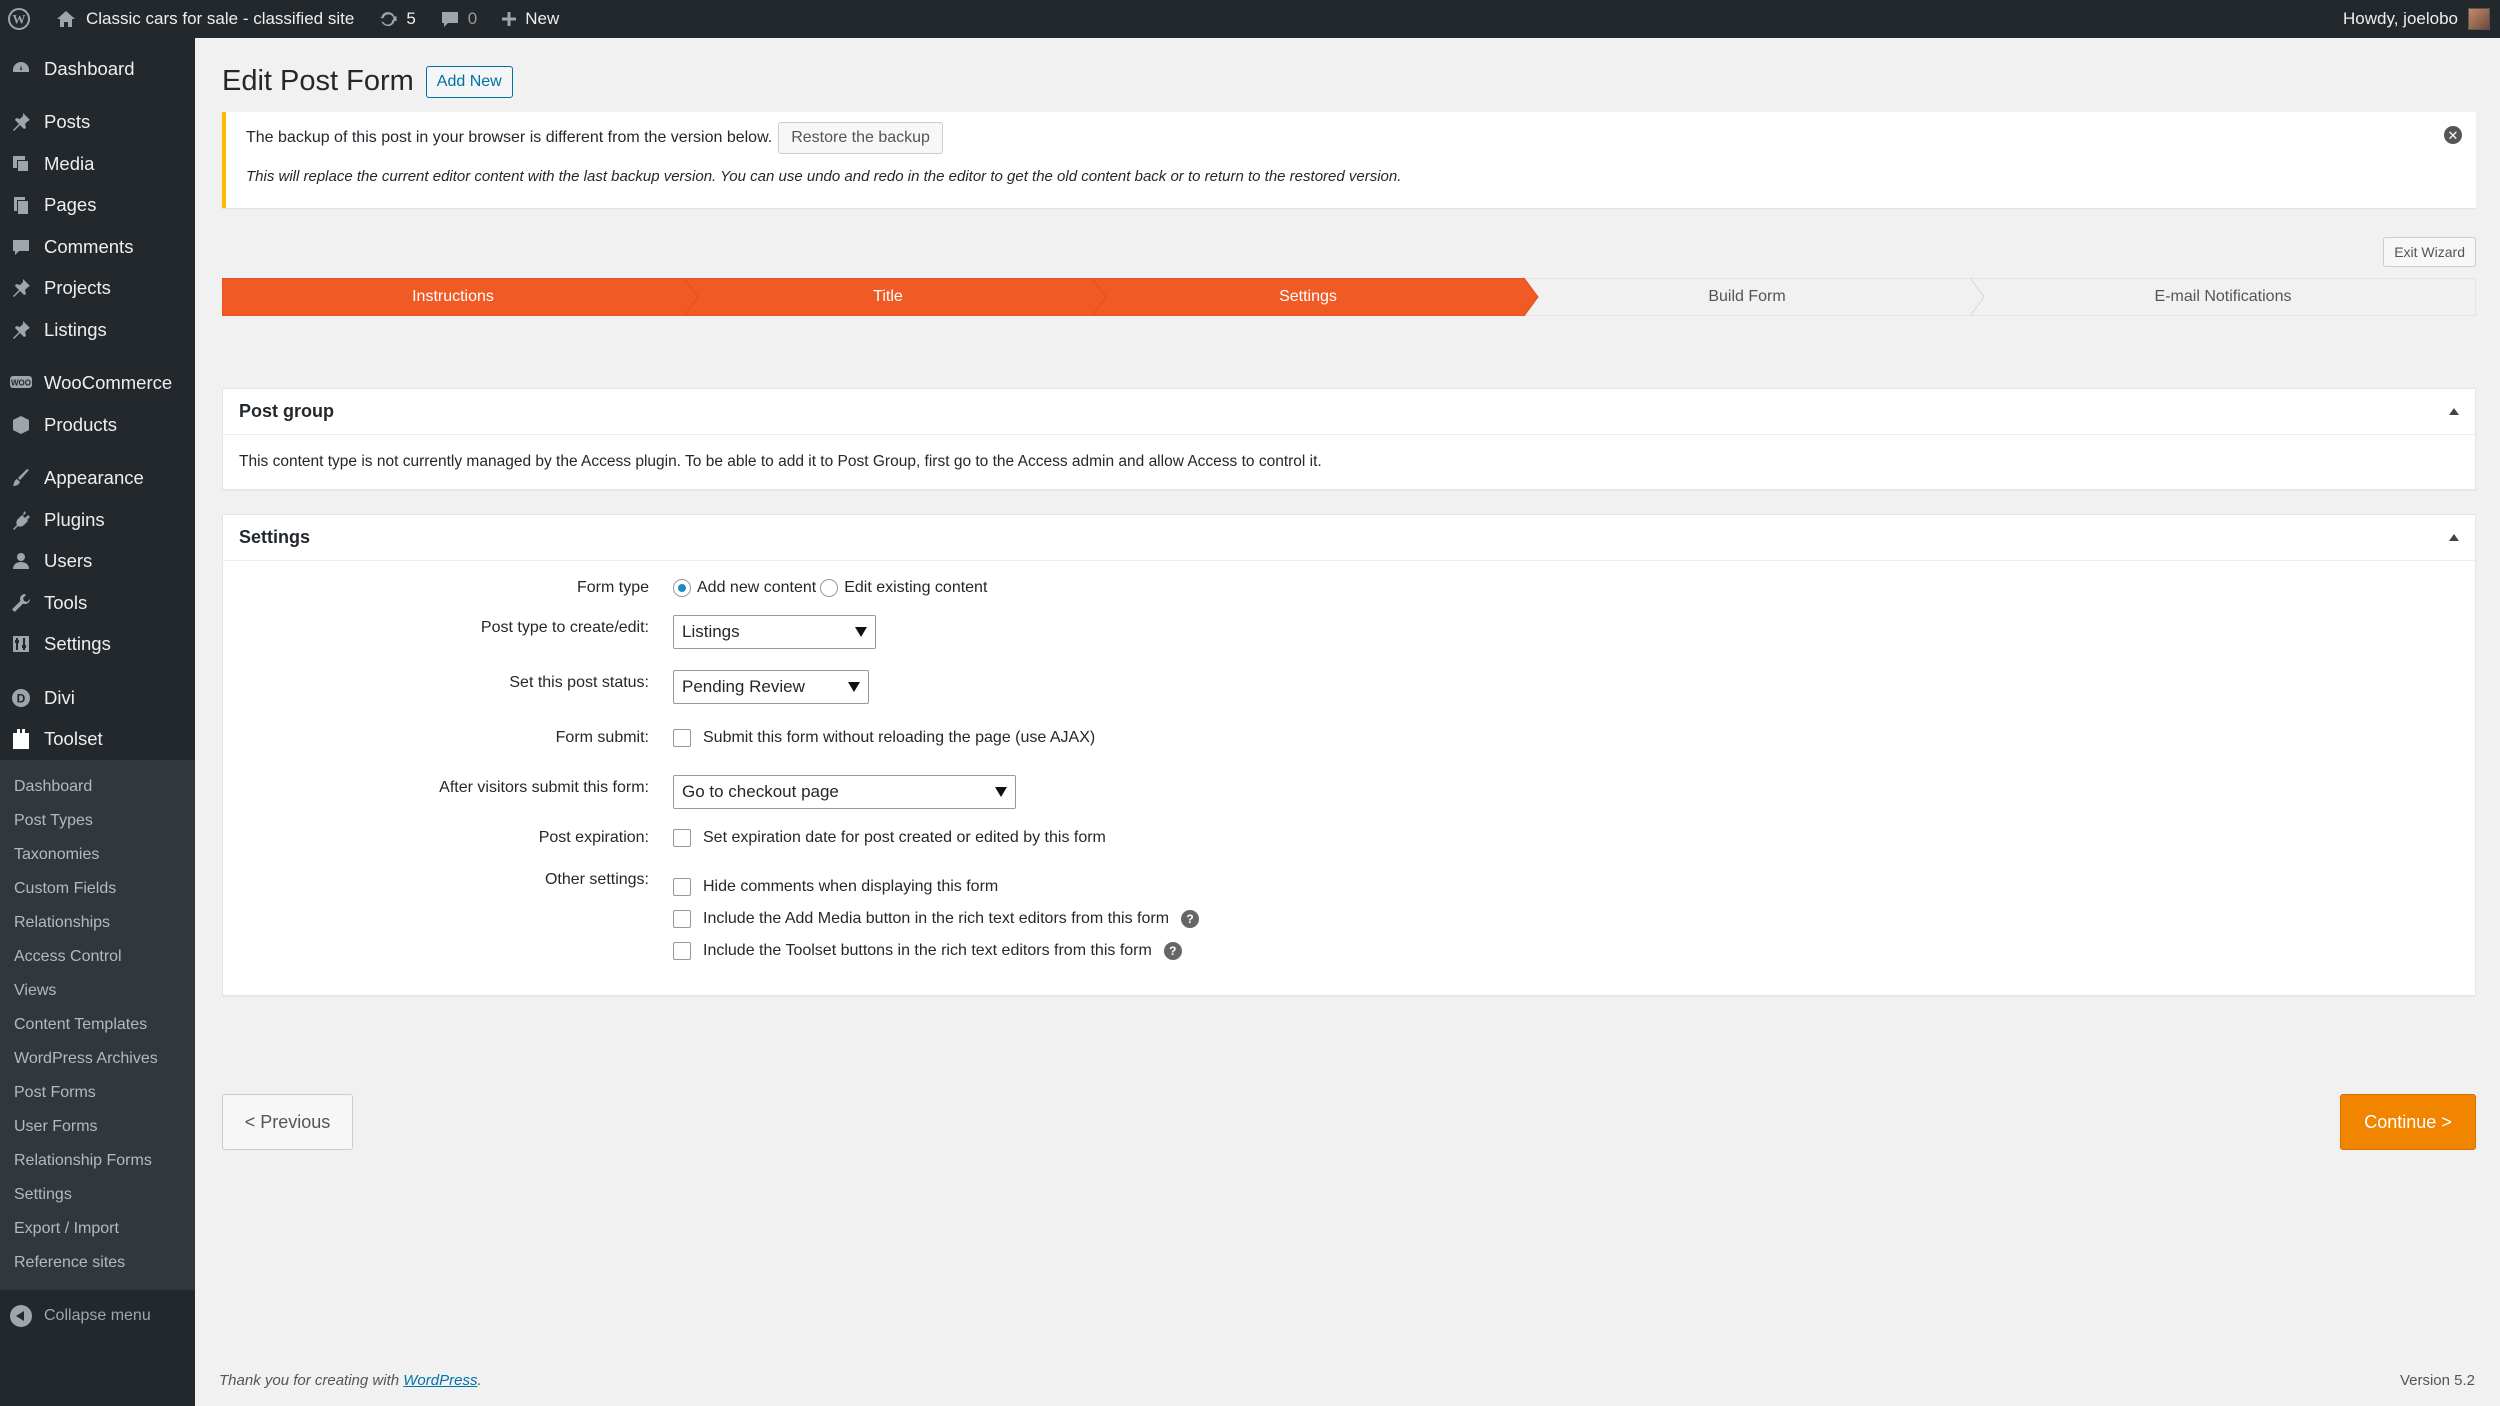 This screenshot has width=2500, height=1406. Describe the element at coordinates (682, 738) in the screenshot. I see `ajax-submit-checkbox` at that location.